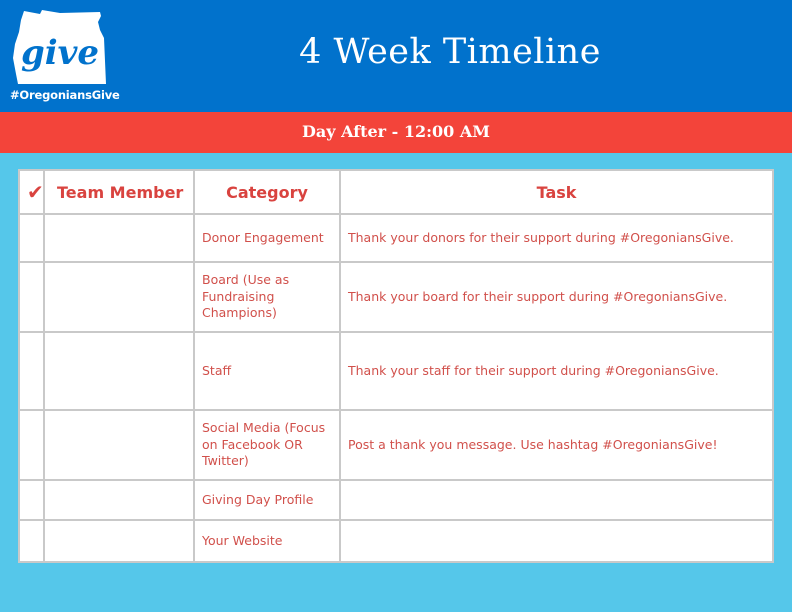 This screenshot has height=612, width=792. I want to click on oregon-state-icon: give, so click(59, 47).